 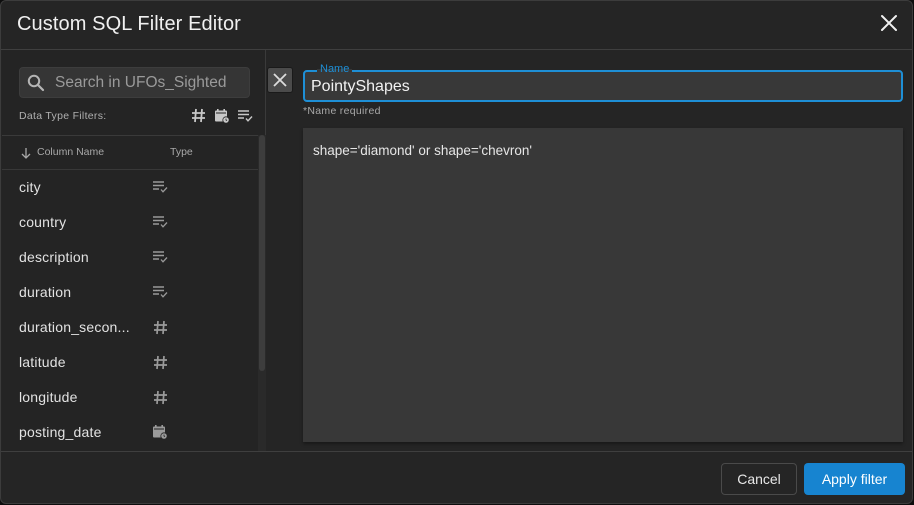 I want to click on filter-numeric-button, so click(x=198, y=115).